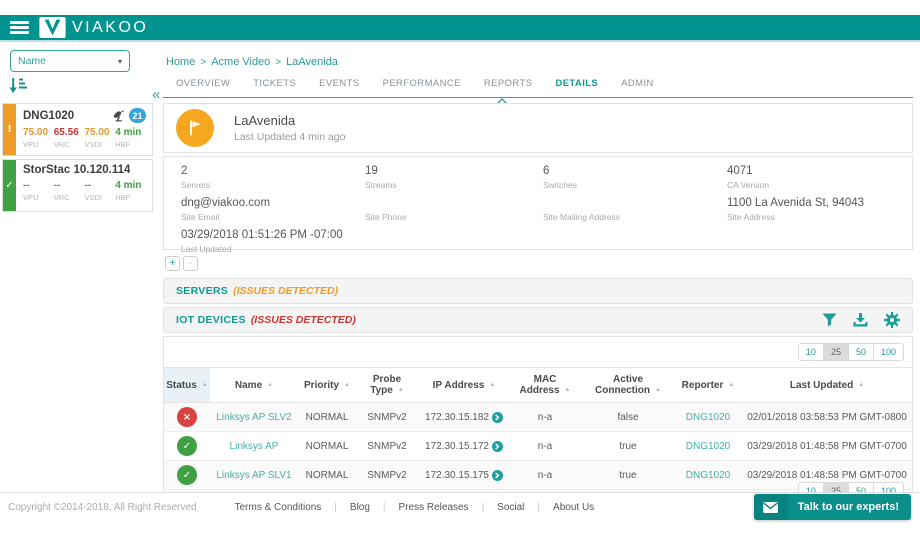 The width and height of the screenshot is (920, 533). I want to click on cell-ip-address: 172.30.15.182, so click(464, 417).